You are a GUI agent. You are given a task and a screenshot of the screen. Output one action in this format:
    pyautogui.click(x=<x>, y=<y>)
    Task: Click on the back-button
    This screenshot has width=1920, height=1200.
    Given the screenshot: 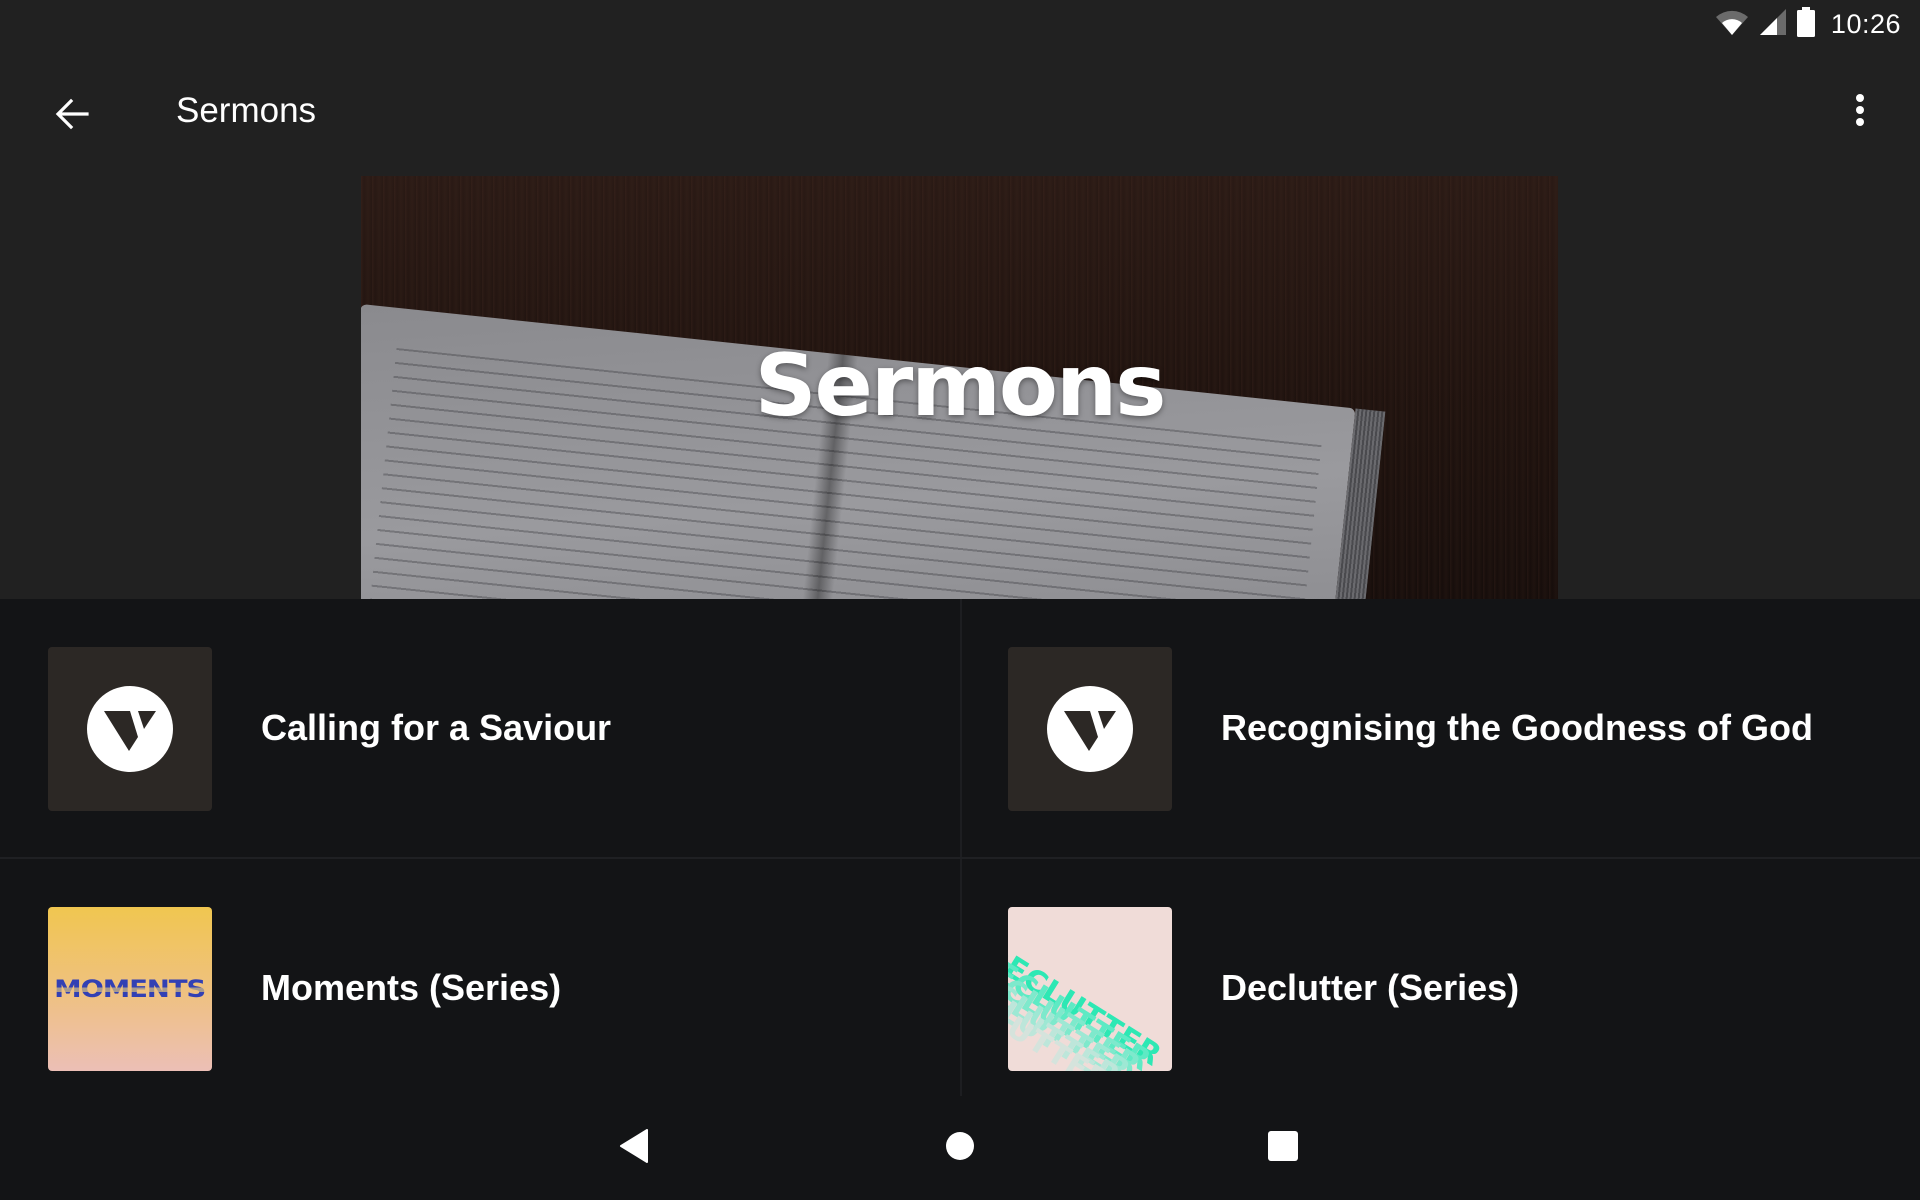 What is the action you would take?
    pyautogui.click(x=72, y=116)
    